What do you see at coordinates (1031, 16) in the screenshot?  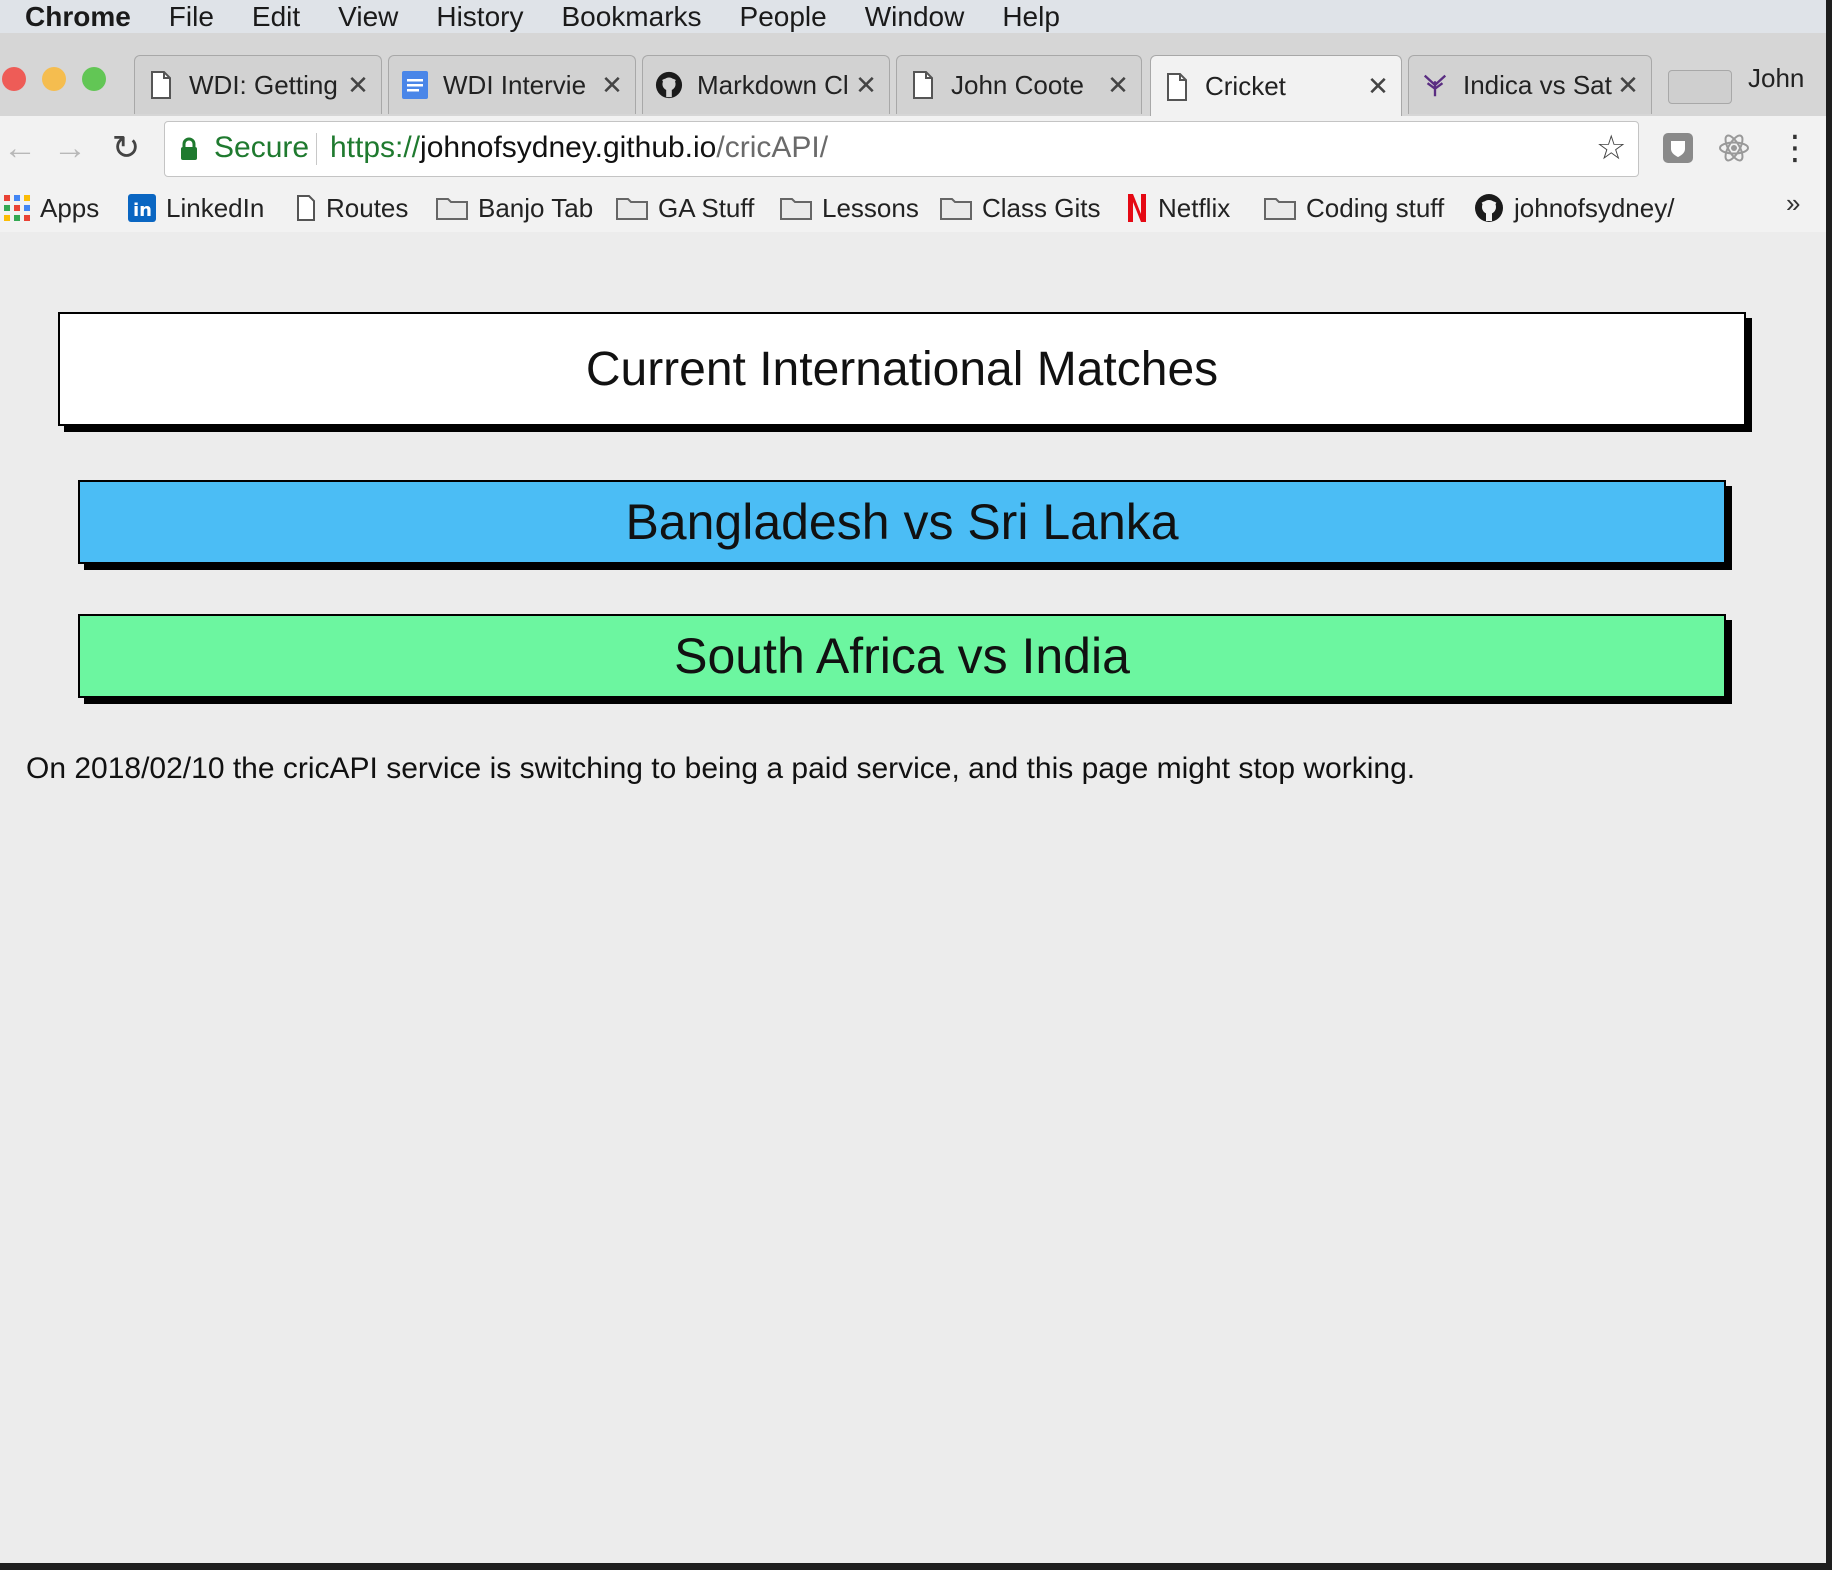 I see `menu-help: Help` at bounding box center [1031, 16].